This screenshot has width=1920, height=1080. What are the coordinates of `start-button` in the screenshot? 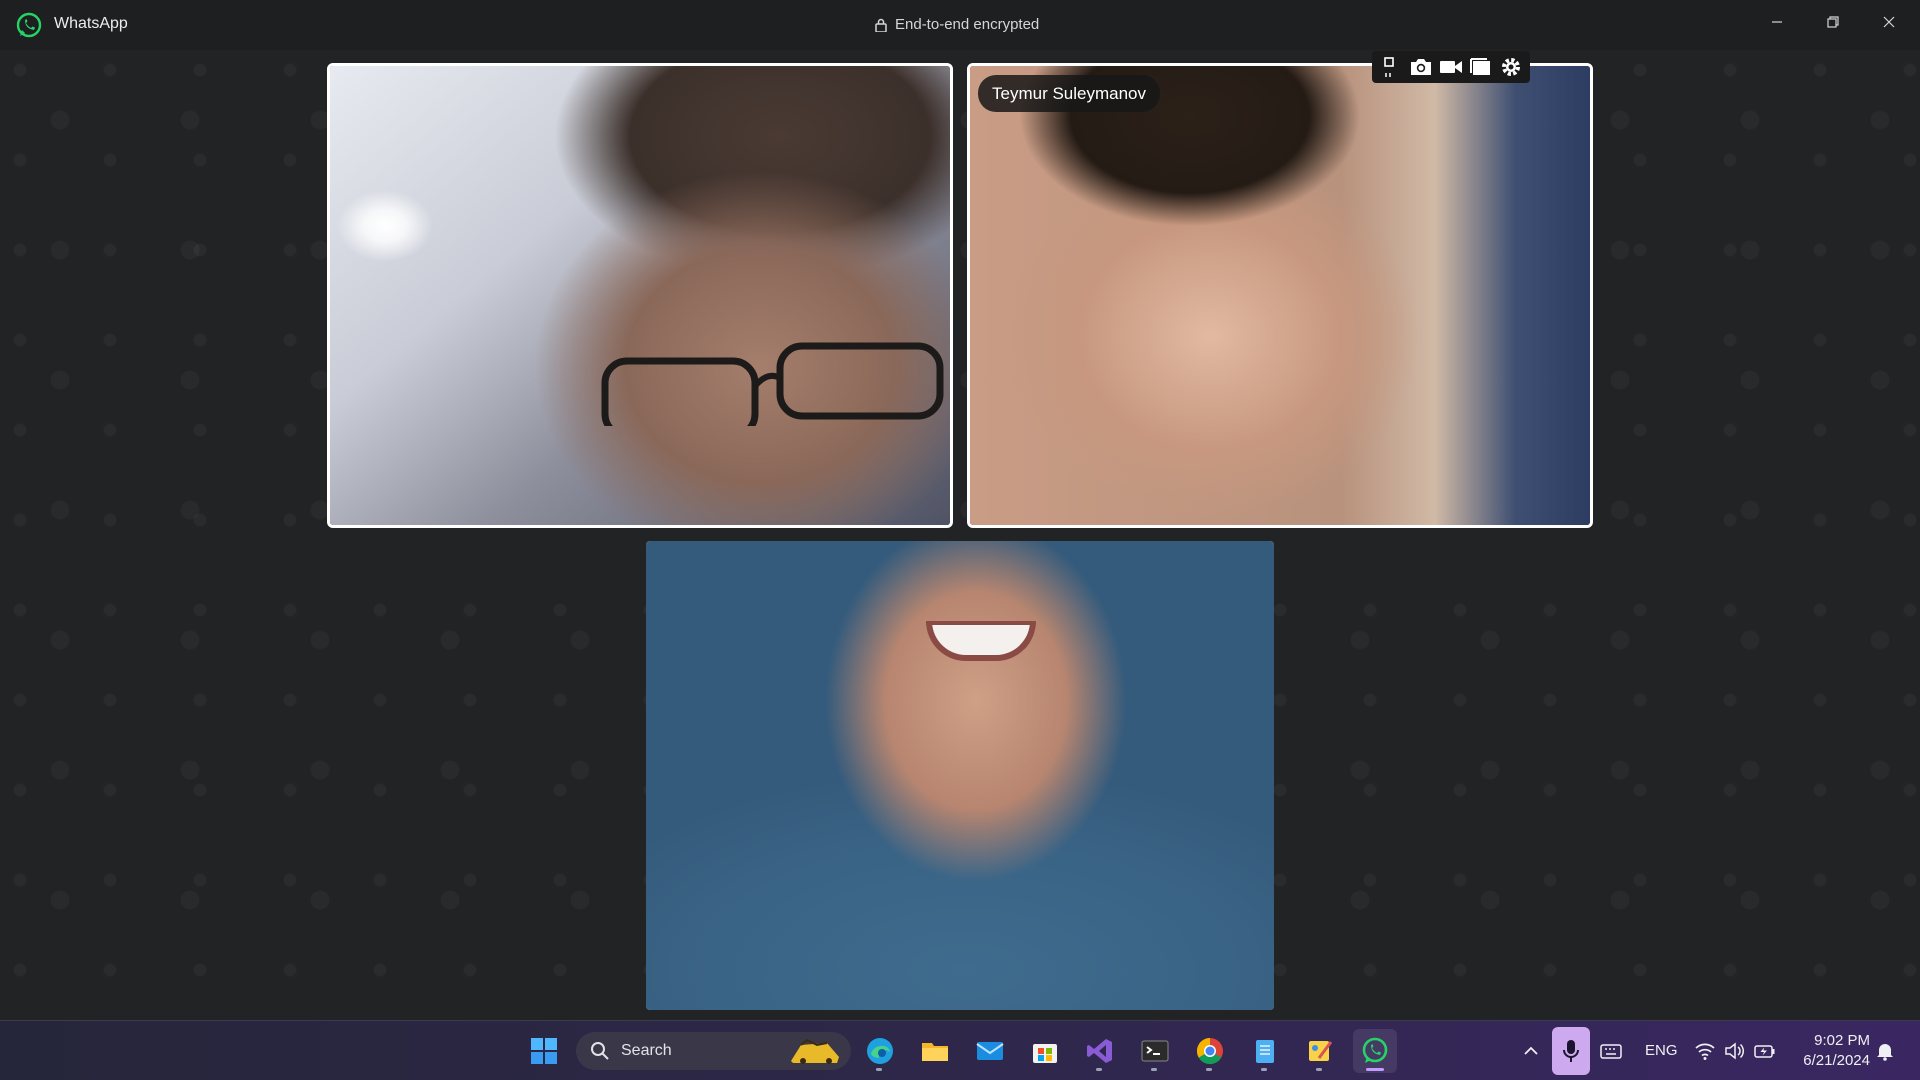 It's located at (544, 1051).